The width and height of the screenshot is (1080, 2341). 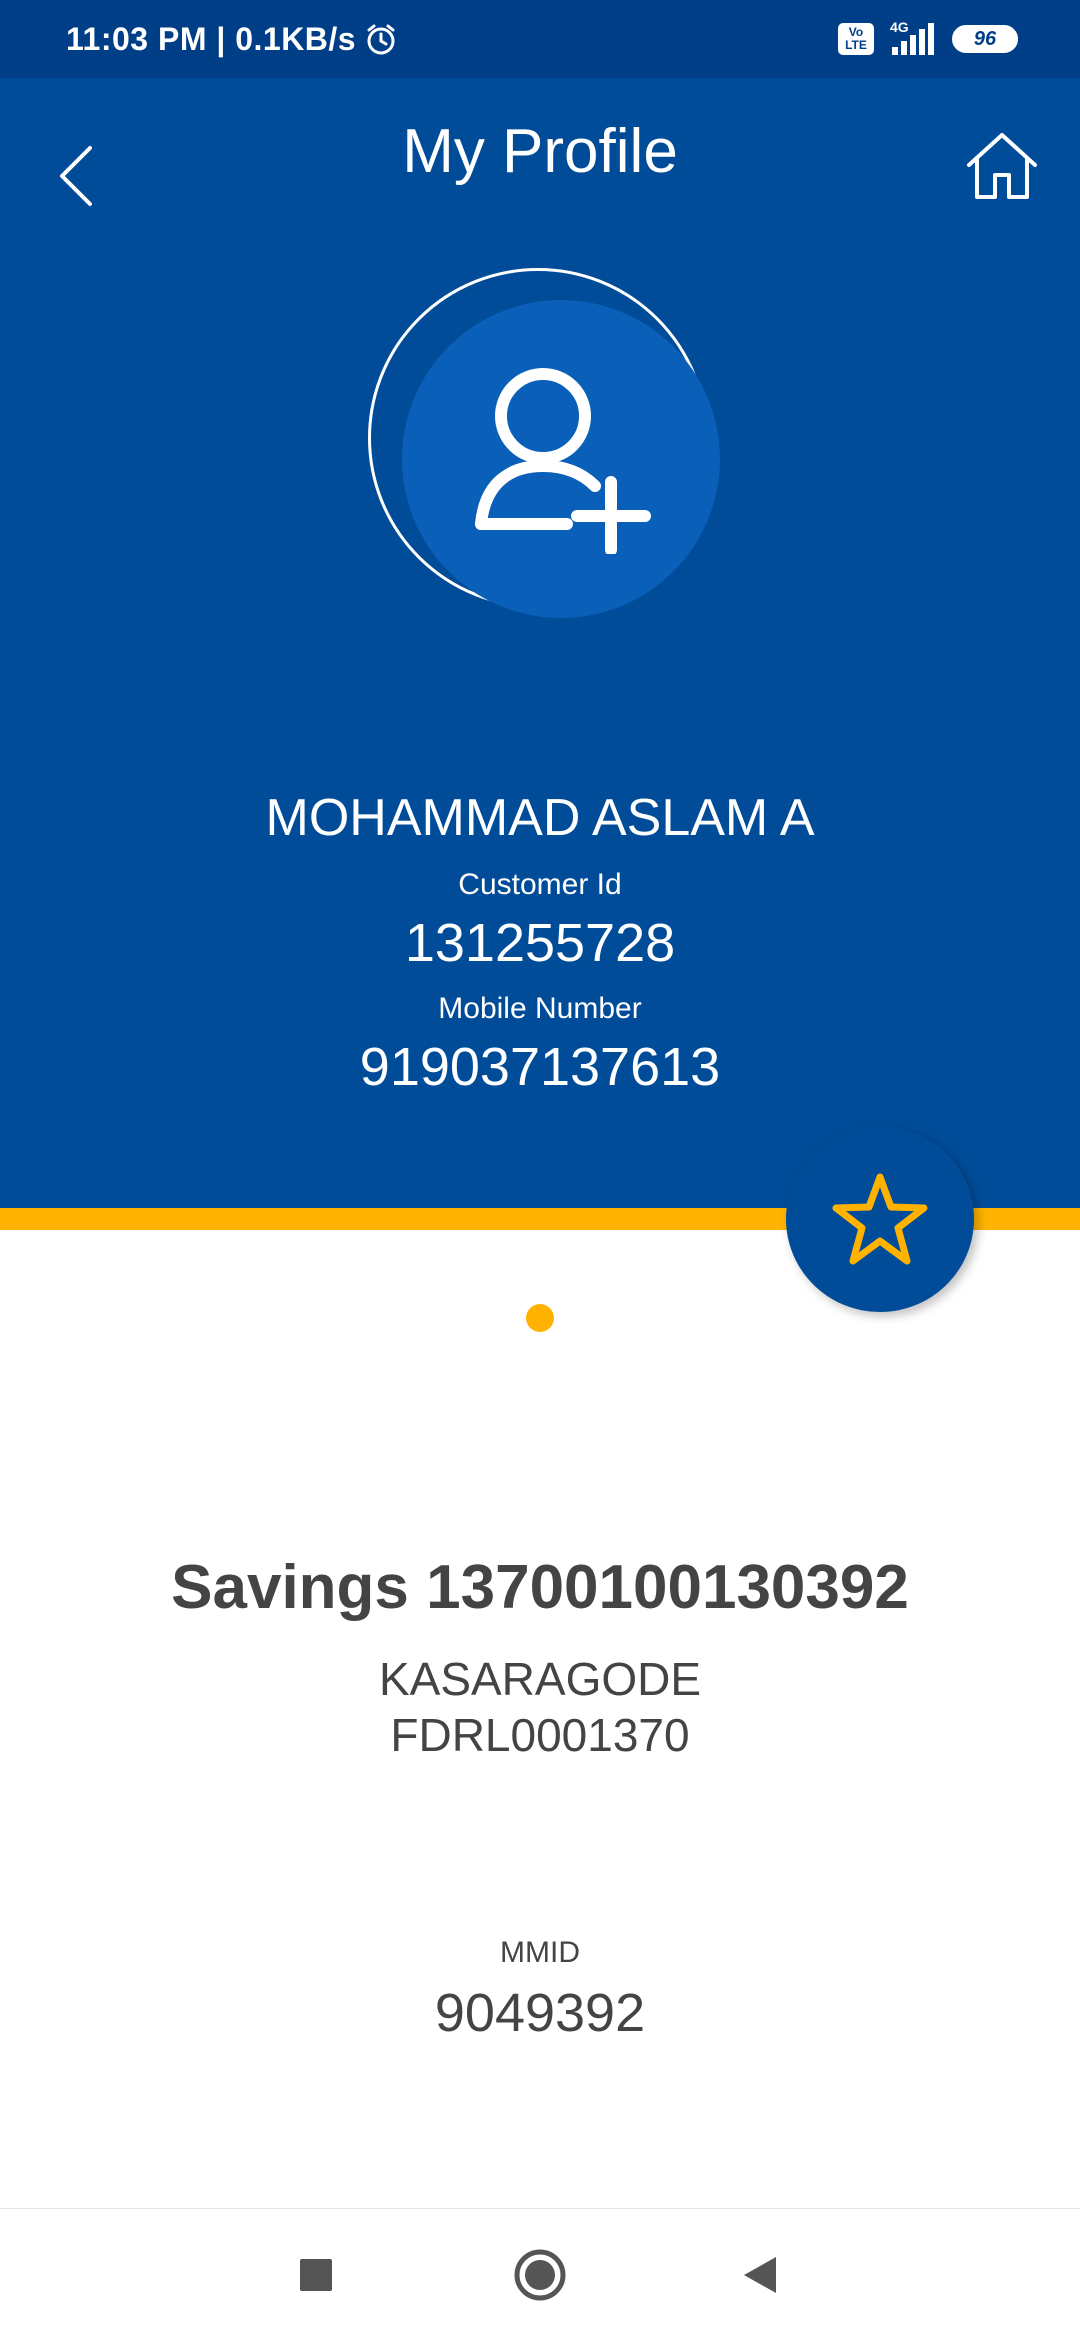 I want to click on home-button, so click(x=1002, y=166).